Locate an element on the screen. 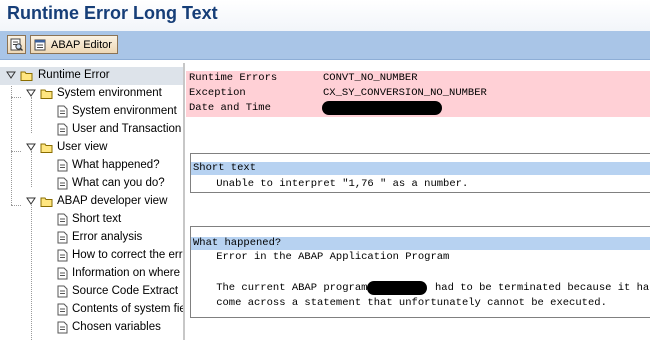 This screenshot has height=340, width=650. tree-item-user-and-transaction: User and Transaction is located at coordinates (91, 130).